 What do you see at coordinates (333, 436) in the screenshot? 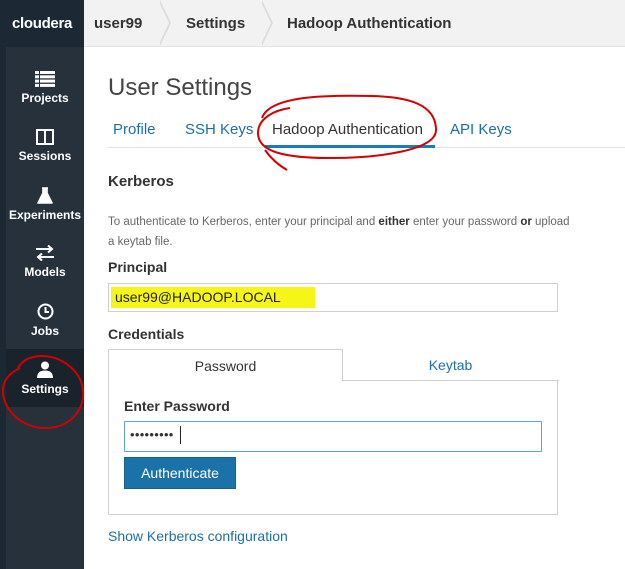
I see `password-input` at bounding box center [333, 436].